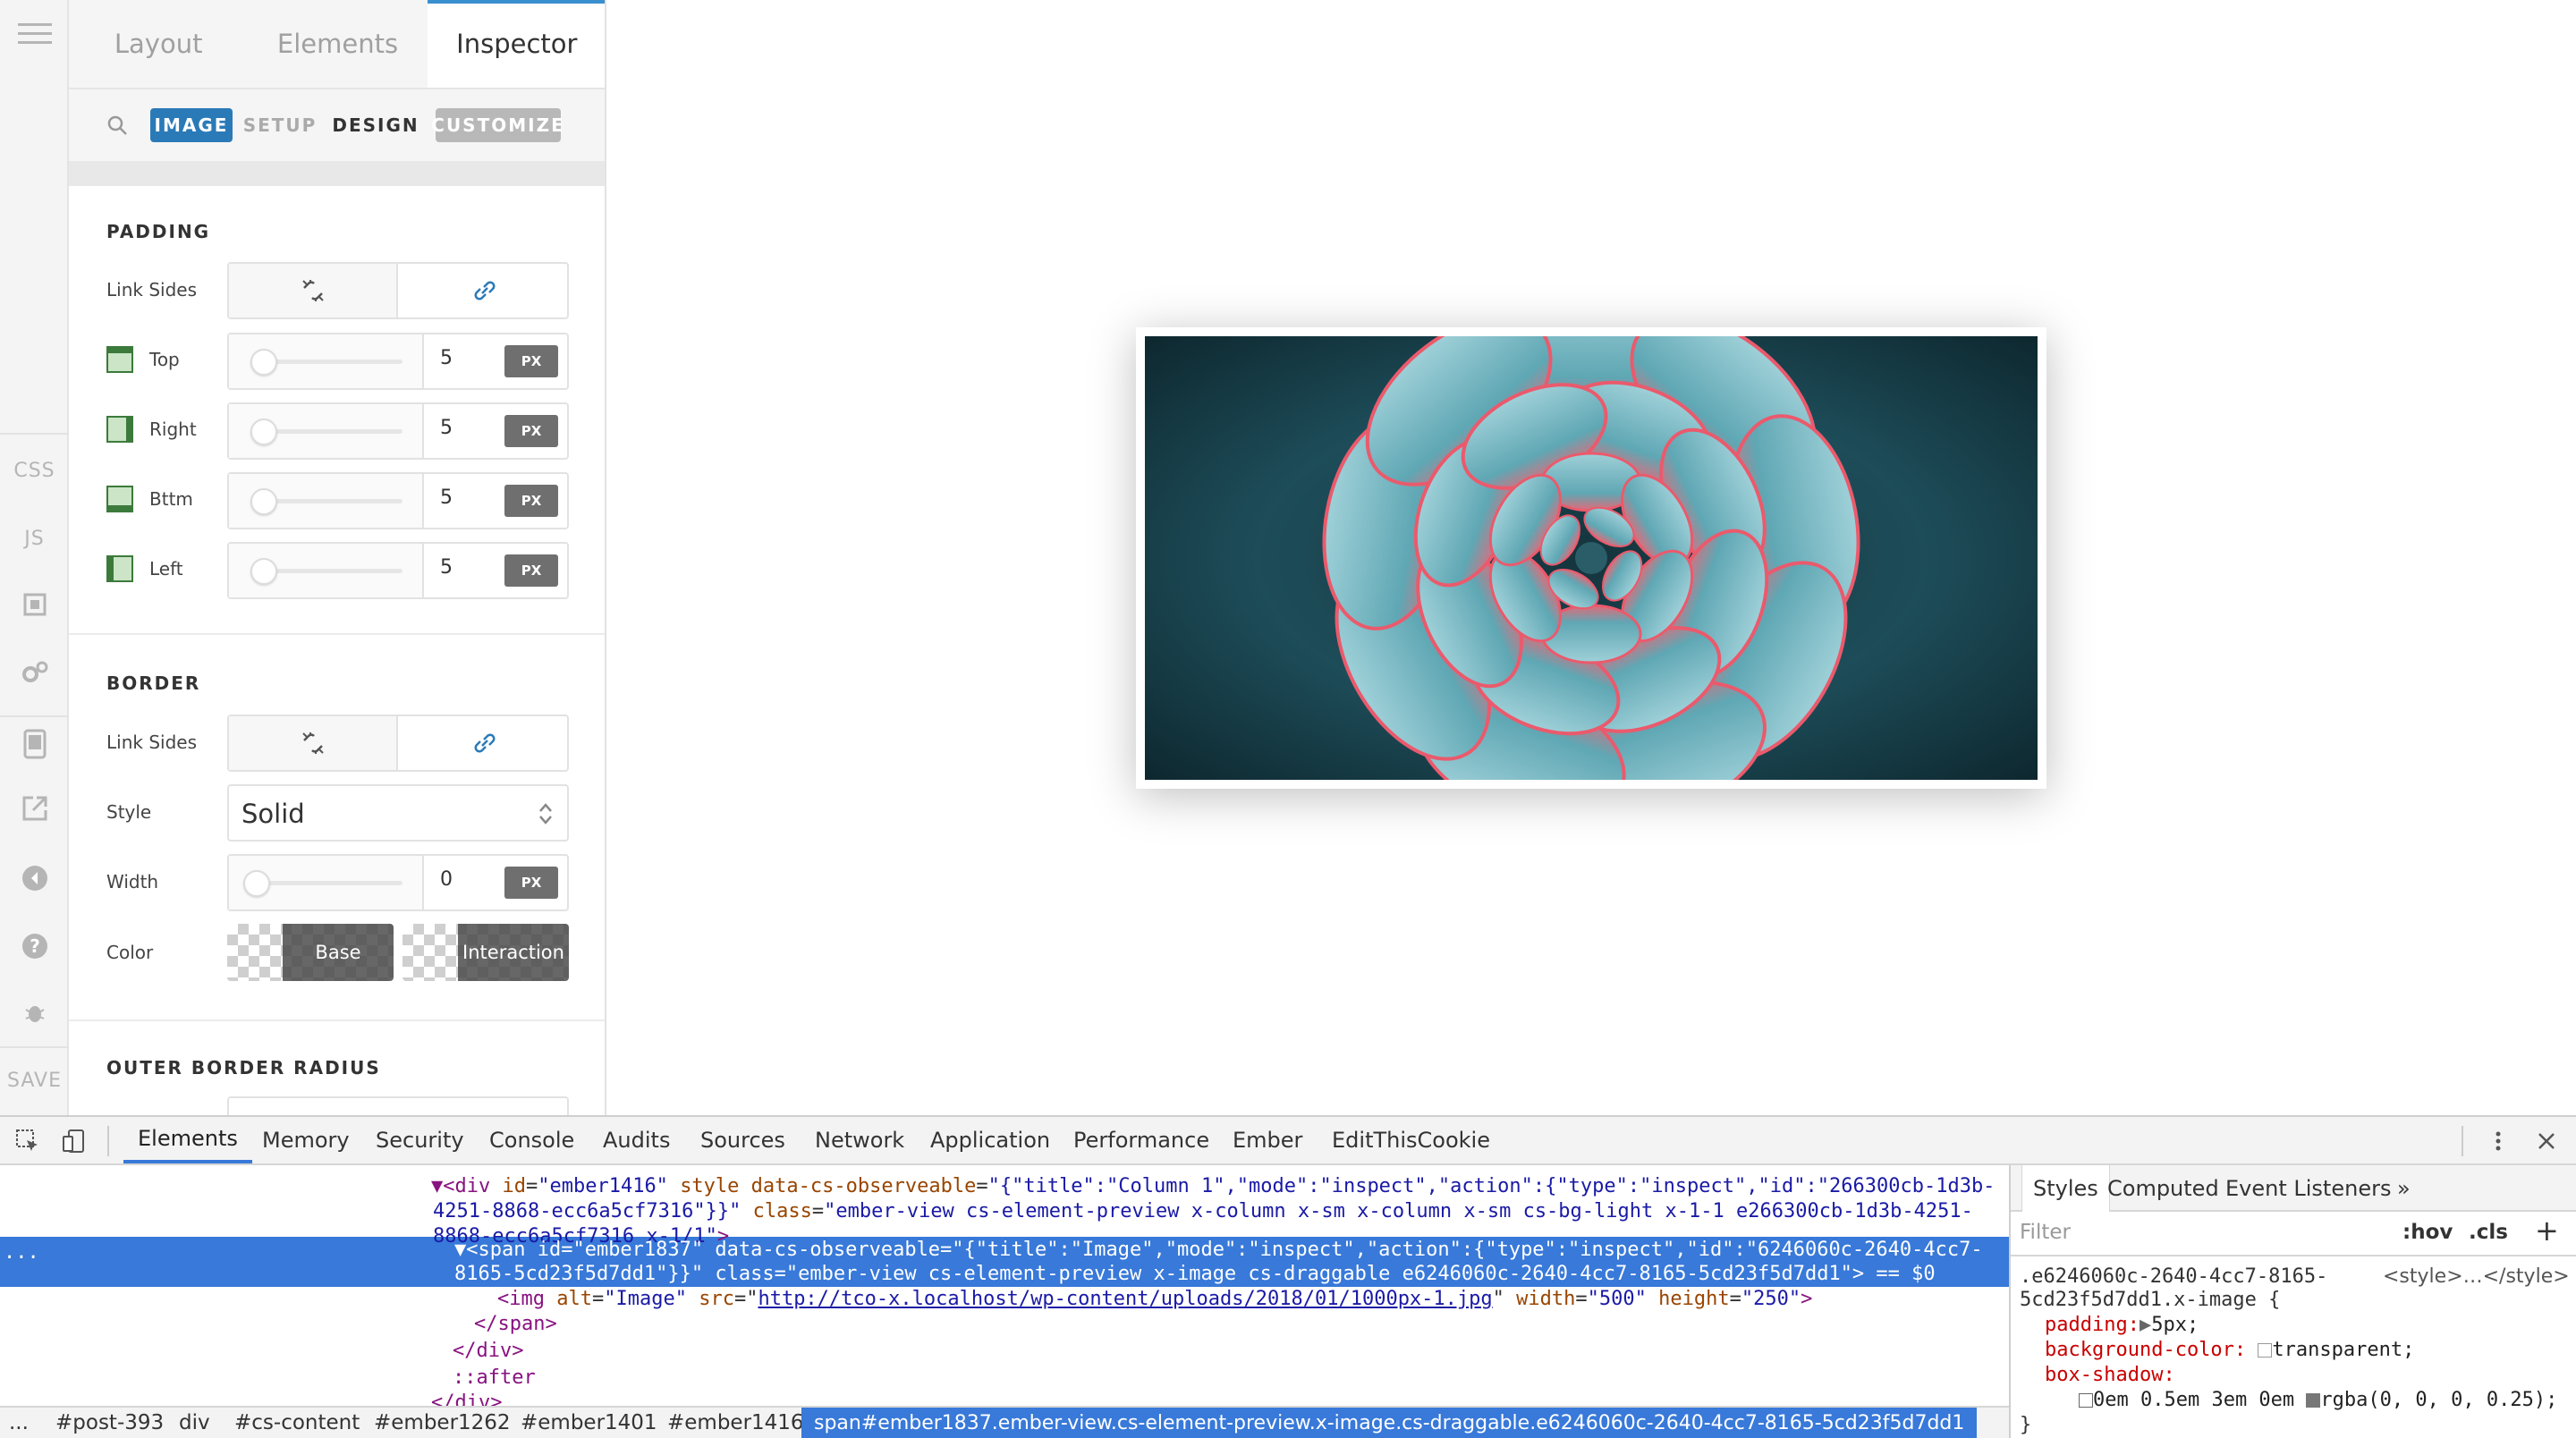  What do you see at coordinates (446, 567) in the screenshot?
I see `padding-left-input: 5` at bounding box center [446, 567].